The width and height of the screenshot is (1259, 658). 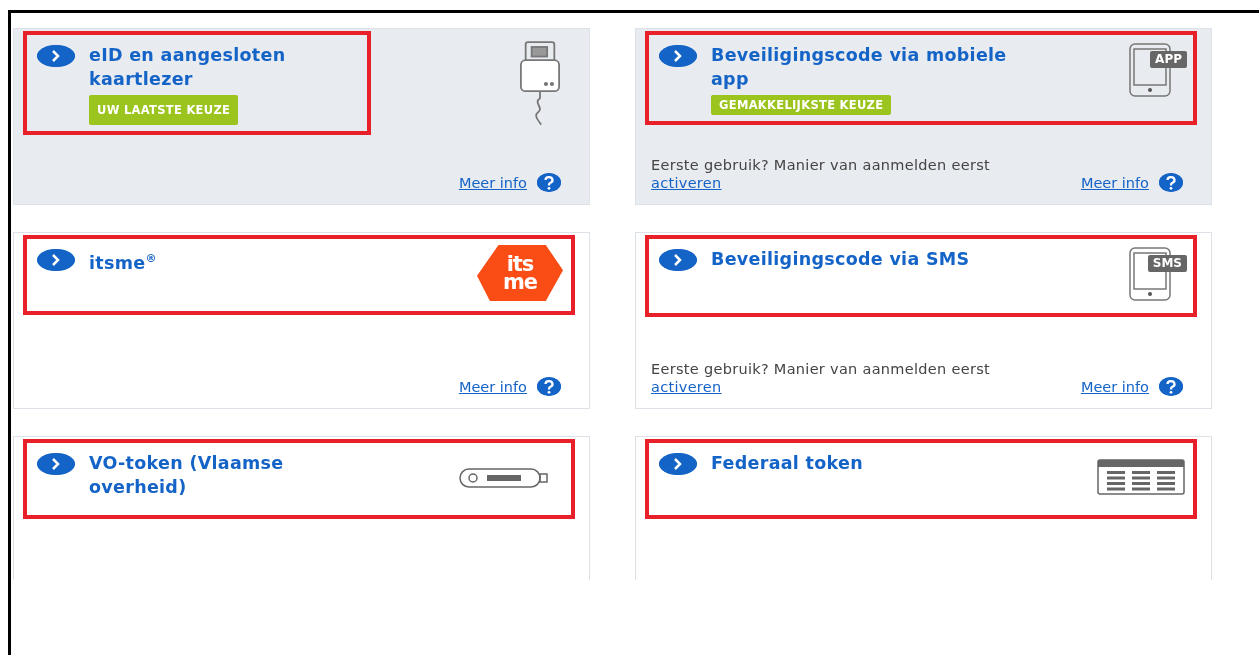 I want to click on logo: its me, so click(x=520, y=273).